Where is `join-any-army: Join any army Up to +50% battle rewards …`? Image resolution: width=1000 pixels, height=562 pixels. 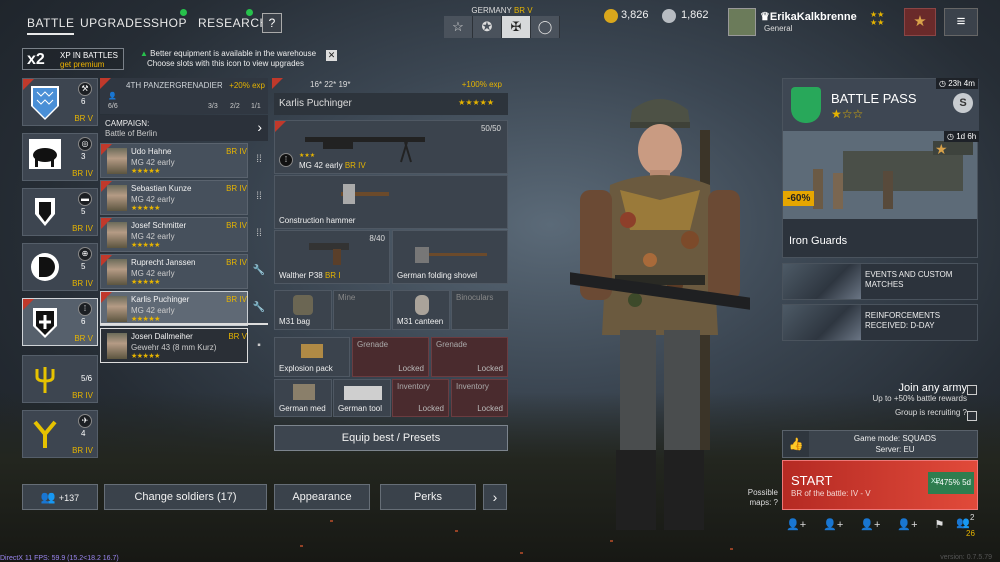 join-any-army: Join any army Up to +50% battle rewards … is located at coordinates (920, 399).